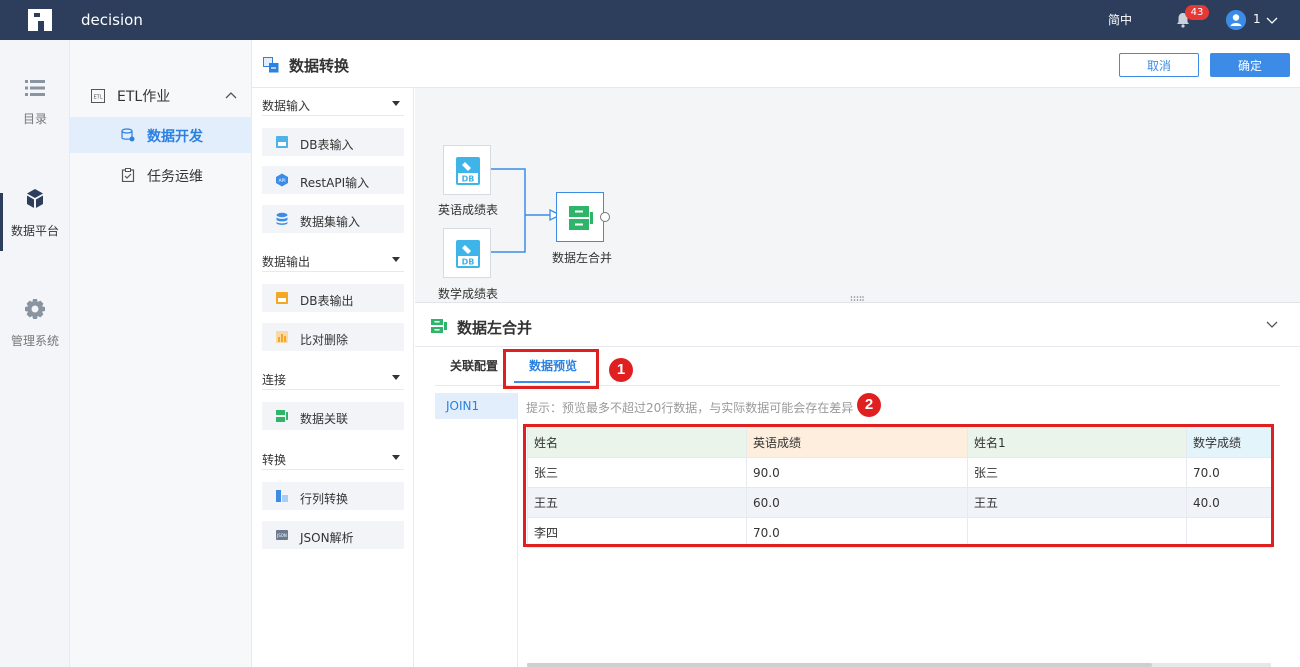 The height and width of the screenshot is (667, 1300). Describe the element at coordinates (282, 218) in the screenshot. I see `dataset-icon` at that location.